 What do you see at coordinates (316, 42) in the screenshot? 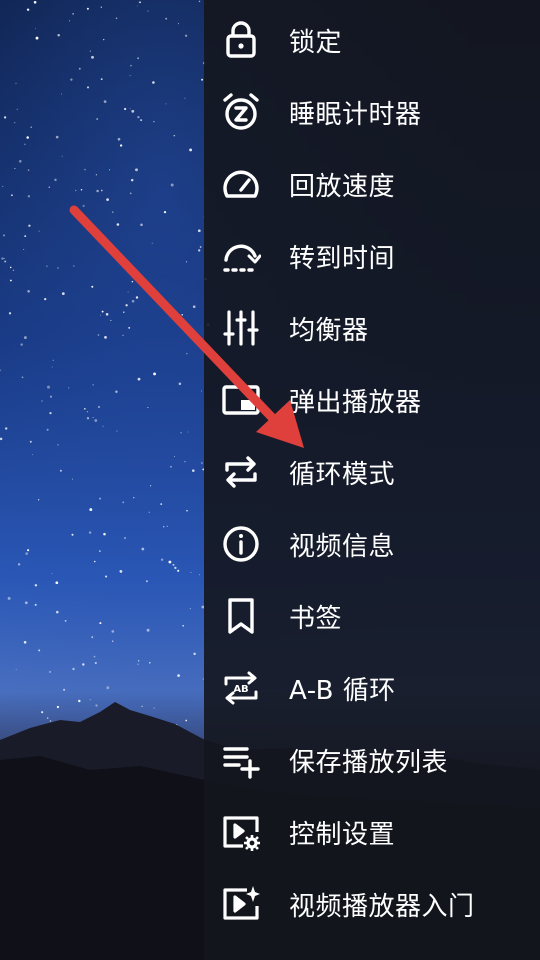
I see `menu-item-label: 锁定` at bounding box center [316, 42].